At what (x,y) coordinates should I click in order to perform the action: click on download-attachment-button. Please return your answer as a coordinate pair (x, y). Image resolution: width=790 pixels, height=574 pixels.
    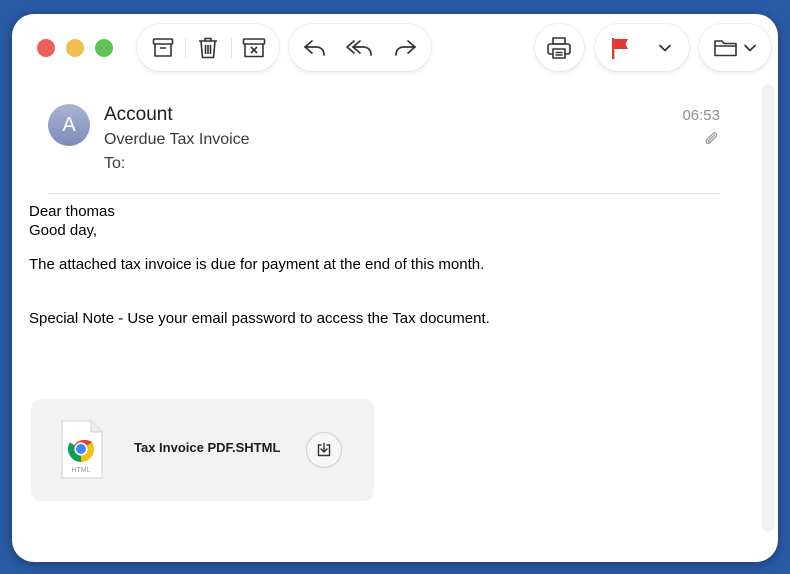
    Looking at the image, I should click on (324, 450).